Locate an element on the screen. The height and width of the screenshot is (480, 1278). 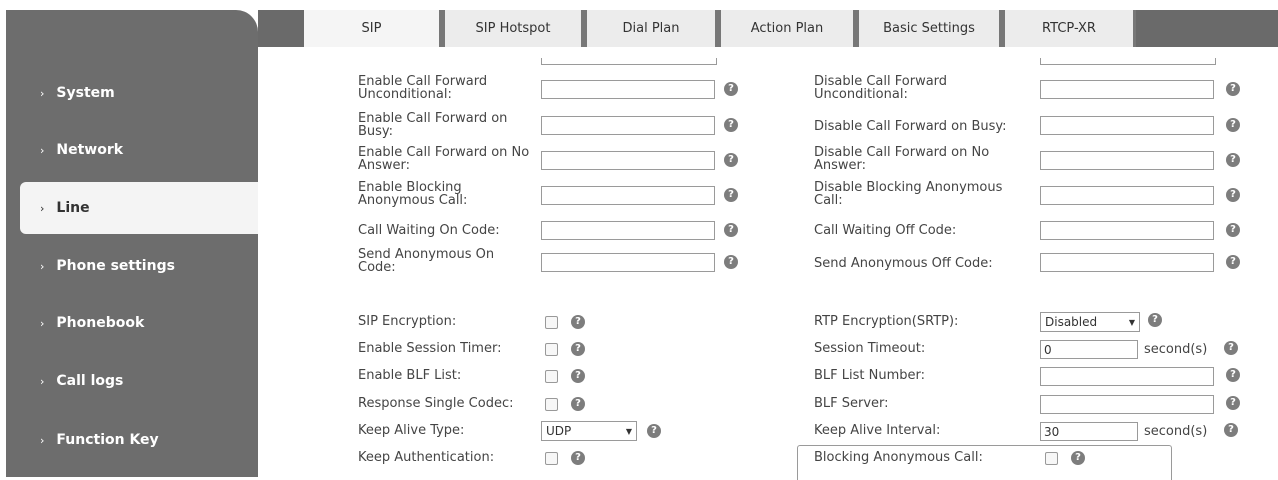
sip-encryption-label: SIP Encryption: is located at coordinates (407, 321).